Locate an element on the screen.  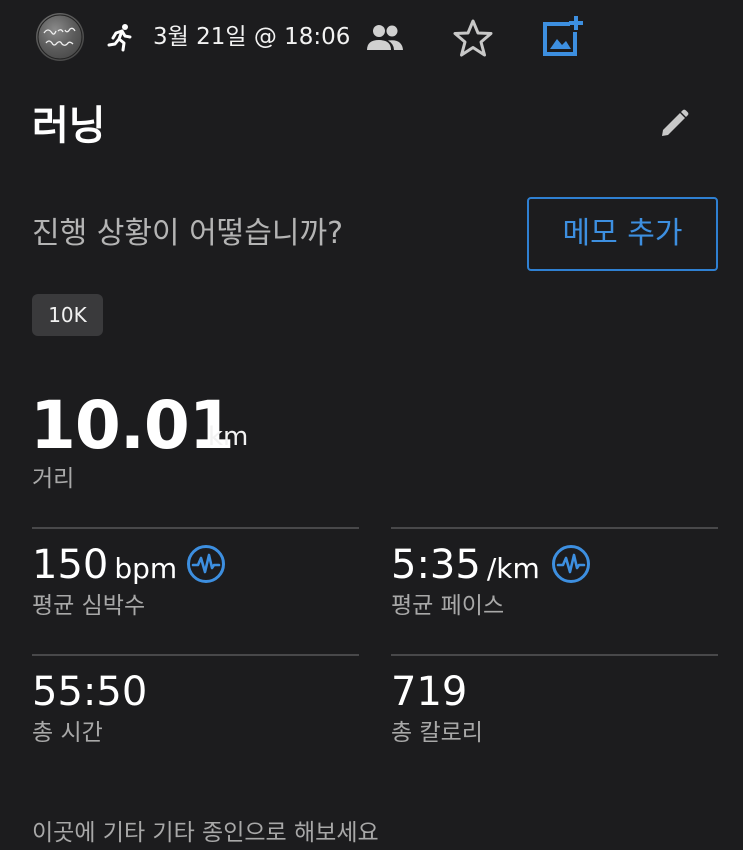
pace-chart-icon is located at coordinates (571, 564).